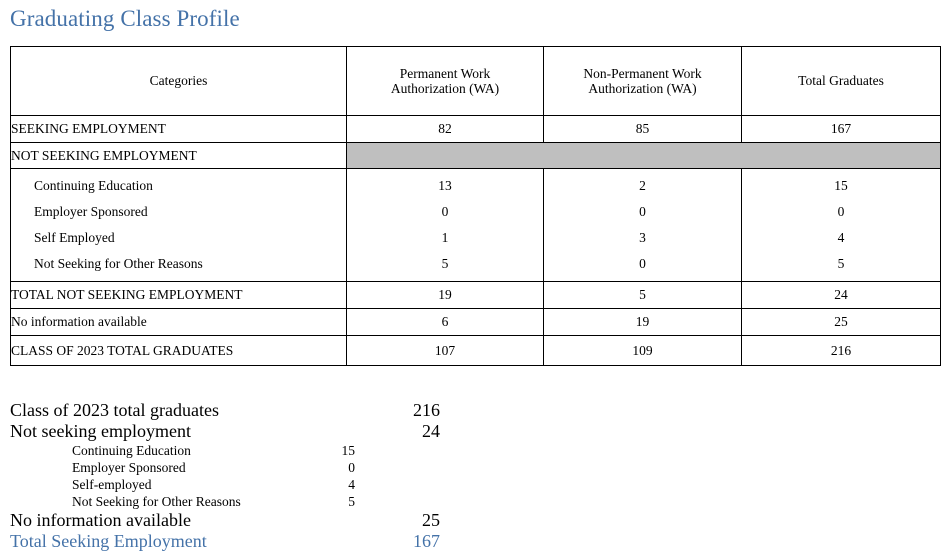  What do you see at coordinates (431, 431) in the screenshot?
I see `summary-value-not-seeking: 24` at bounding box center [431, 431].